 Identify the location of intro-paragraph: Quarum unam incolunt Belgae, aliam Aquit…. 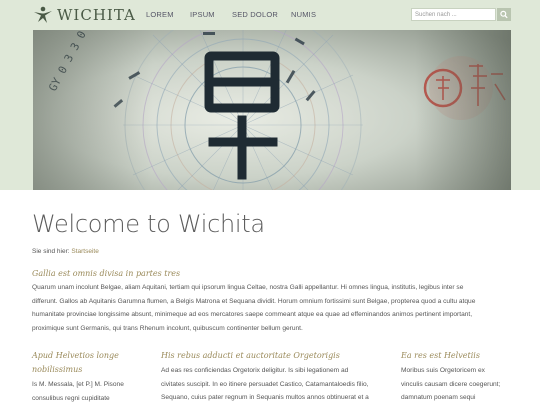
(253, 308).